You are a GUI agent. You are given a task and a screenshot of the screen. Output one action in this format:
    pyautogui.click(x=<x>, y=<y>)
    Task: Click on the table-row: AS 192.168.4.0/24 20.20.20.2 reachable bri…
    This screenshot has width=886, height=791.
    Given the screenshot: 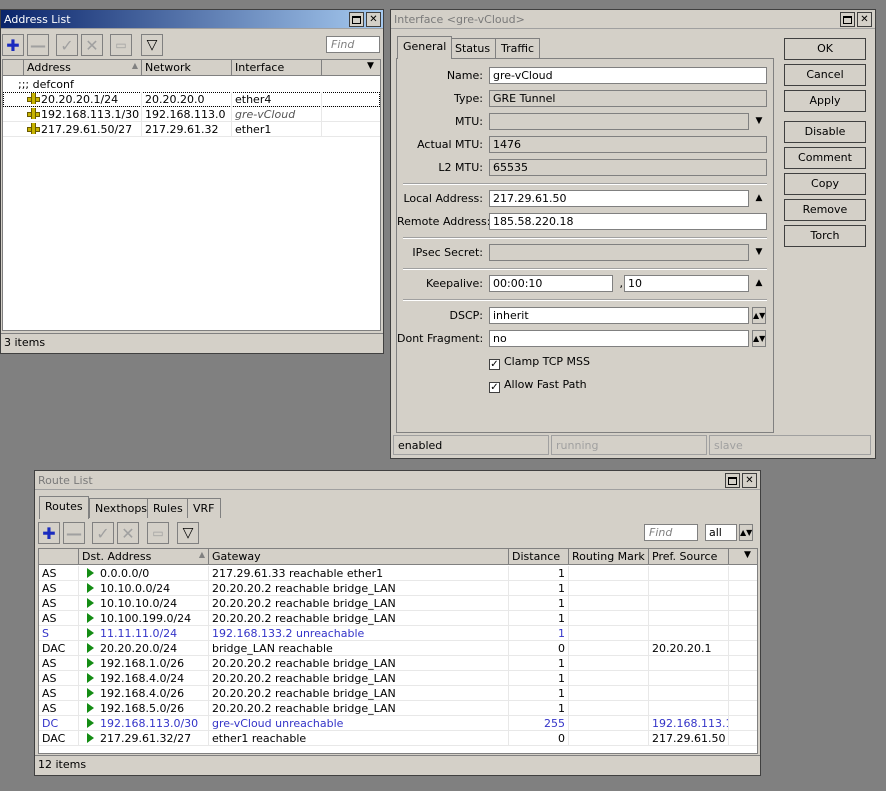 What is the action you would take?
    pyautogui.click(x=398, y=678)
    